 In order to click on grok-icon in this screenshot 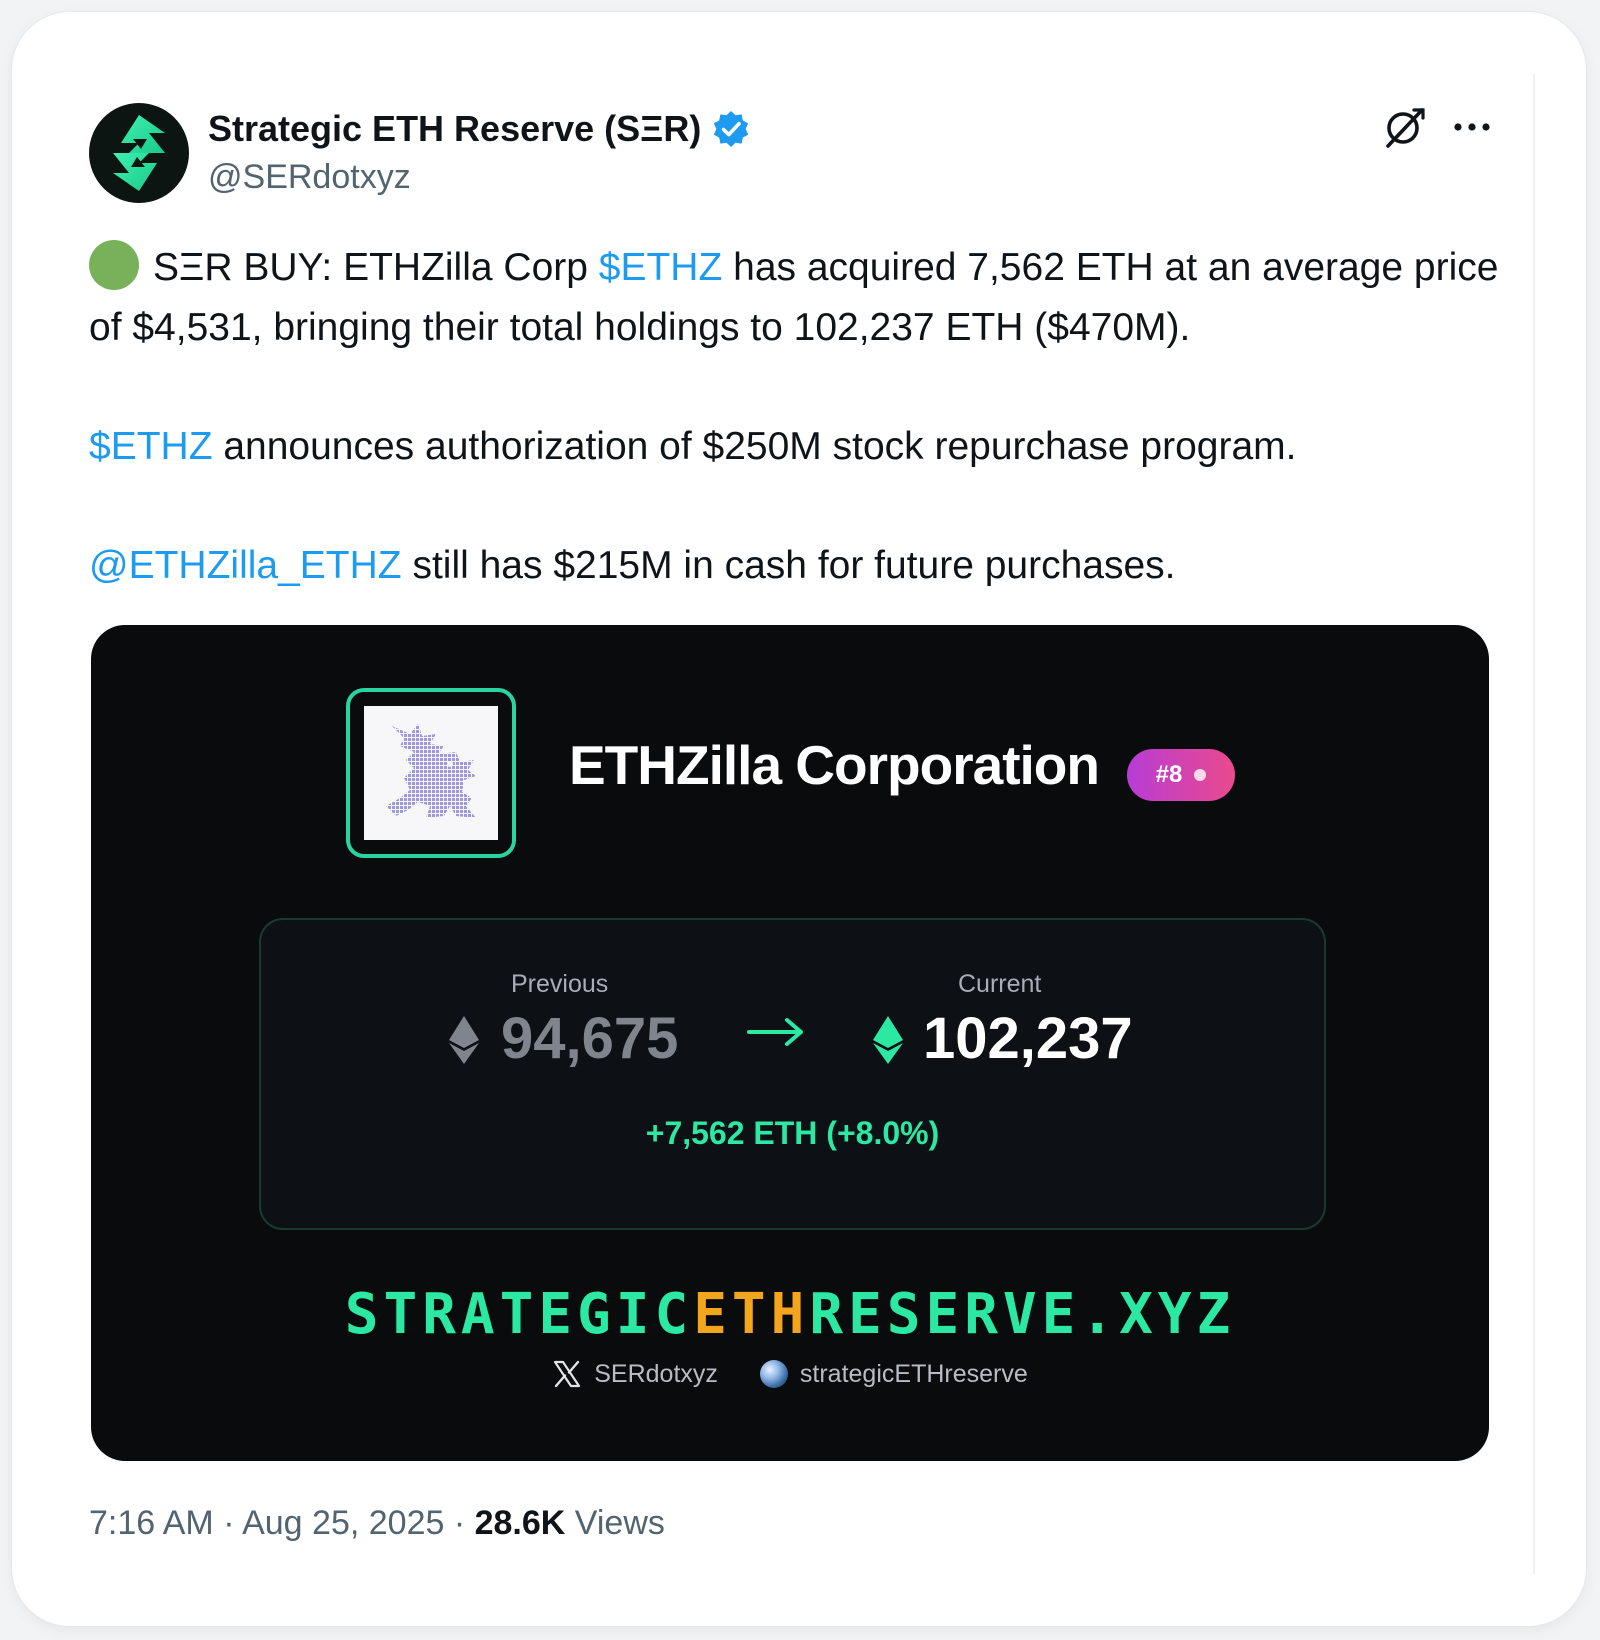, I will do `click(1405, 127)`.